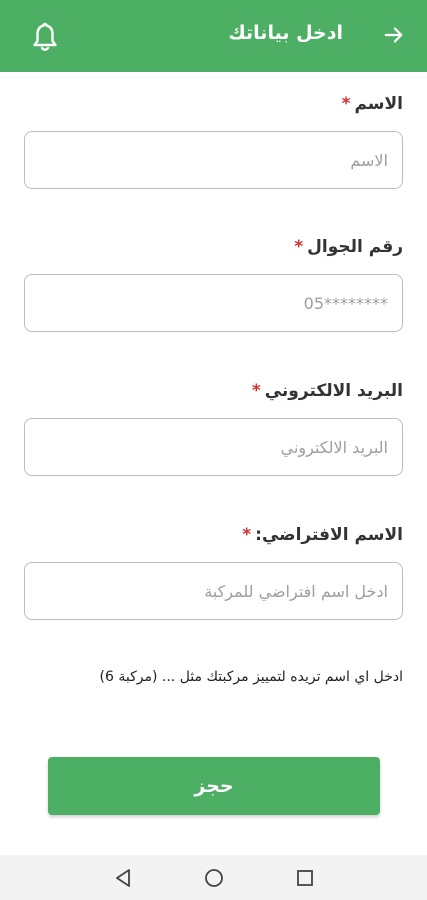 The width and height of the screenshot is (427, 900). I want to click on name-field, so click(213, 160).